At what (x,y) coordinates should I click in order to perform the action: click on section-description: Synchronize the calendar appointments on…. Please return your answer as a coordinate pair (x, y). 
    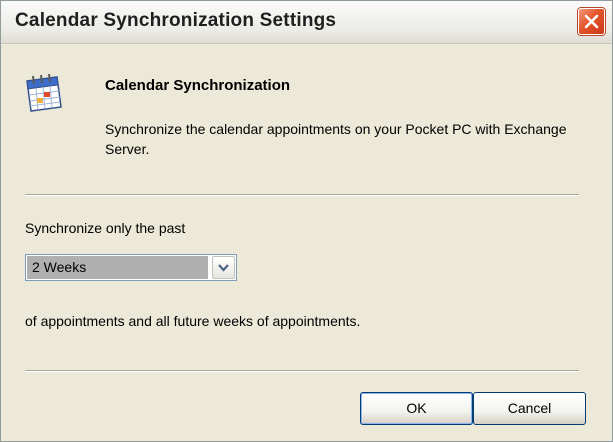
    Looking at the image, I should click on (336, 139).